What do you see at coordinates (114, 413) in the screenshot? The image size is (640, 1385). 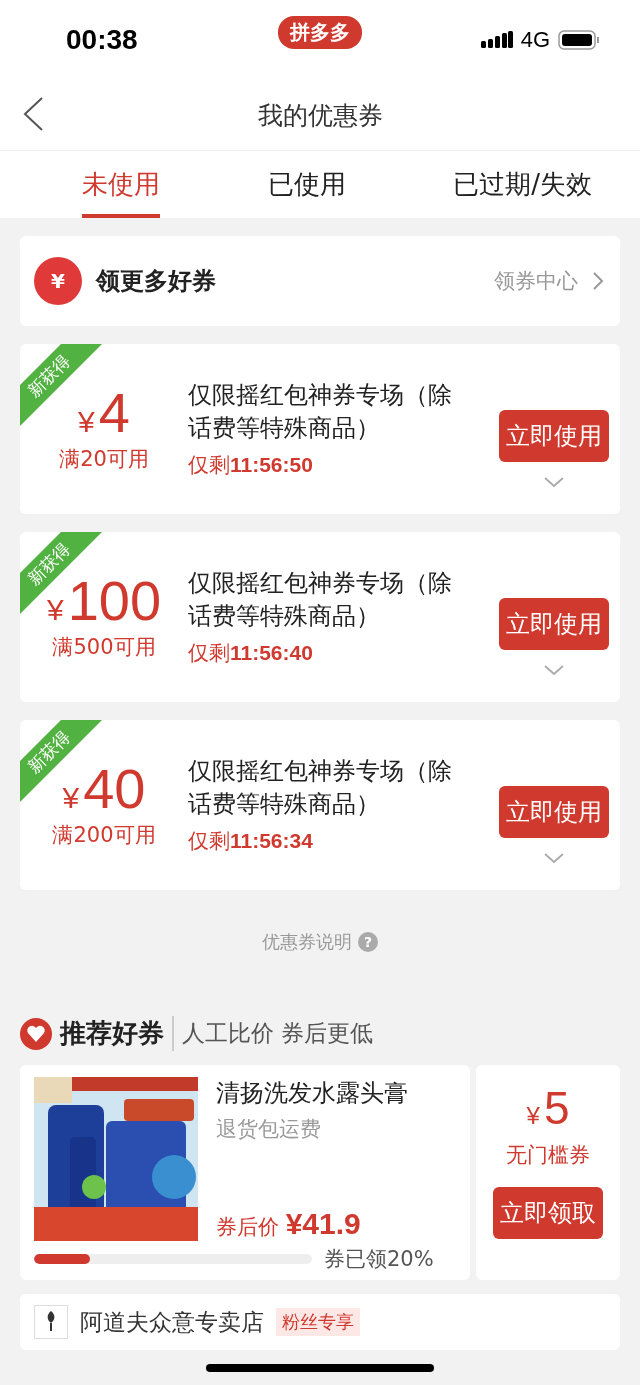 I see `coupon-amount: 4` at bounding box center [114, 413].